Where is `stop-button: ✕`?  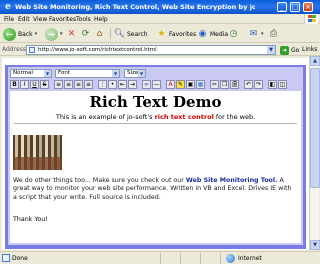
stop-button: ✕ is located at coordinates (71, 34).